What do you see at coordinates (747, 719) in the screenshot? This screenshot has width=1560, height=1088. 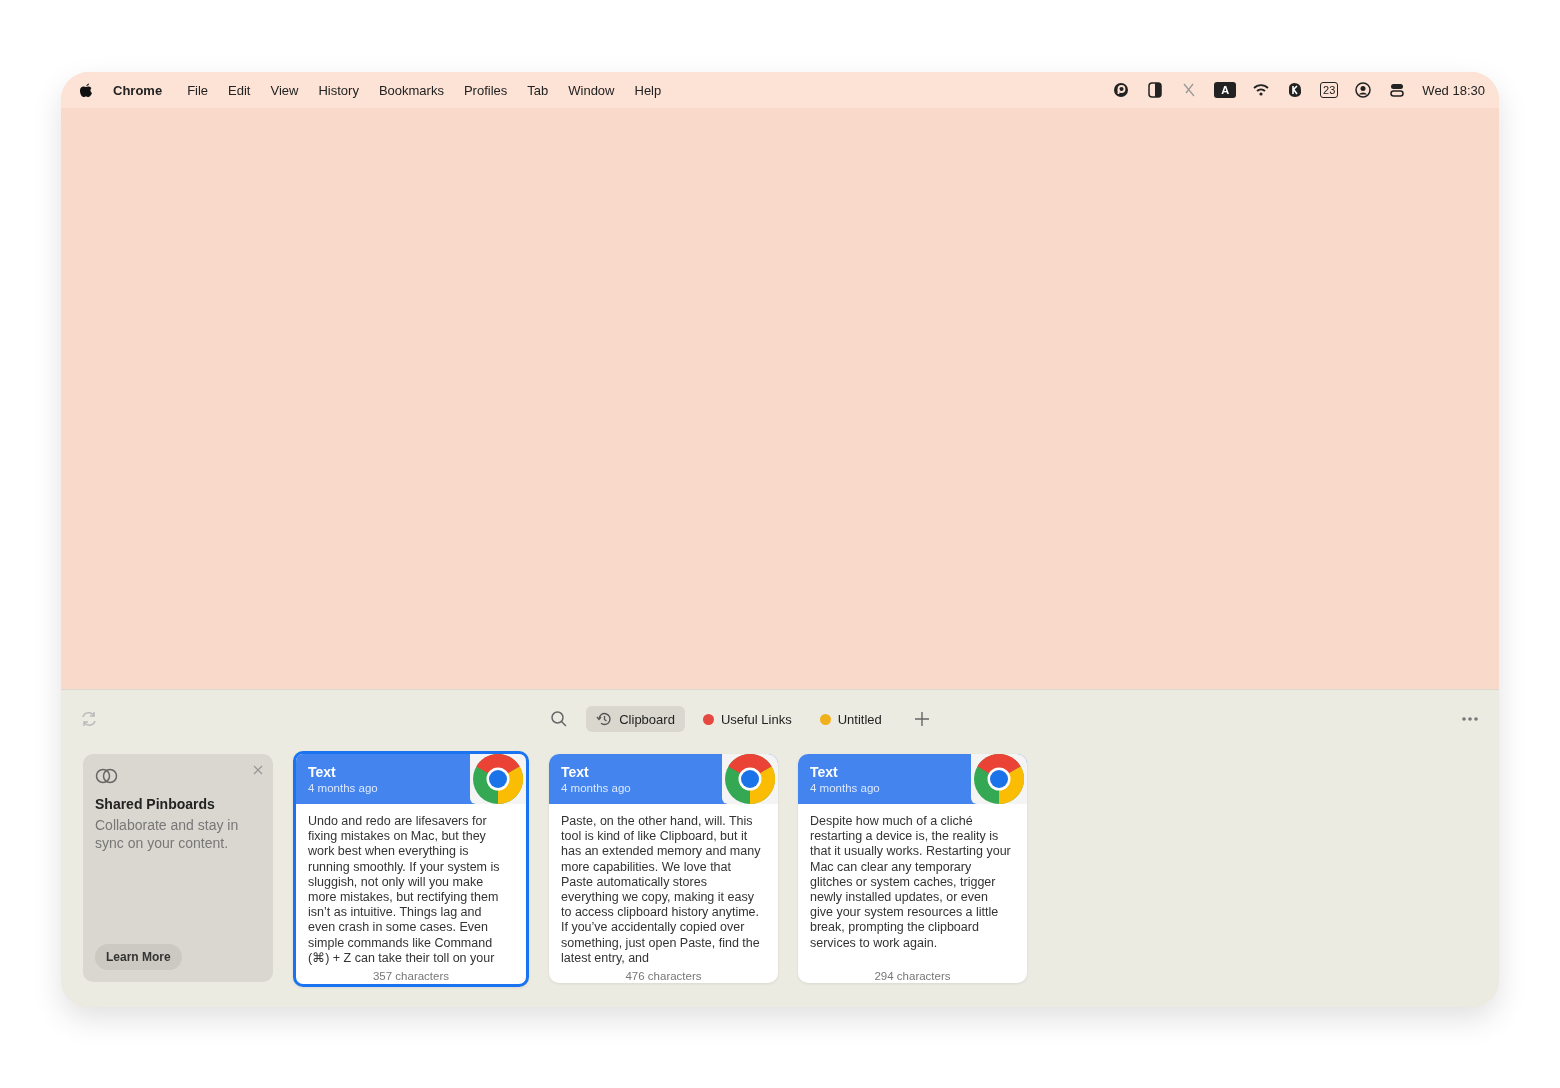 I see `pinboard-tab: Useful Links` at bounding box center [747, 719].